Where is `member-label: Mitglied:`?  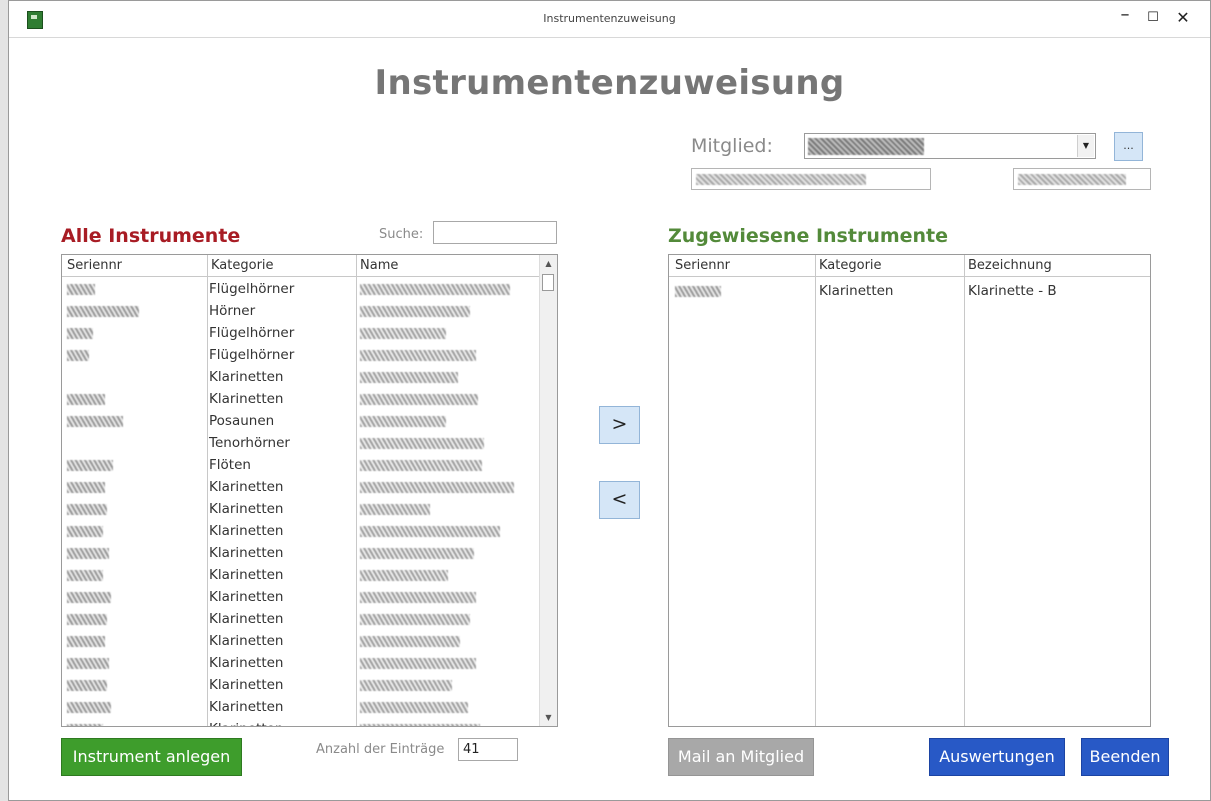 member-label: Mitglied: is located at coordinates (732, 146).